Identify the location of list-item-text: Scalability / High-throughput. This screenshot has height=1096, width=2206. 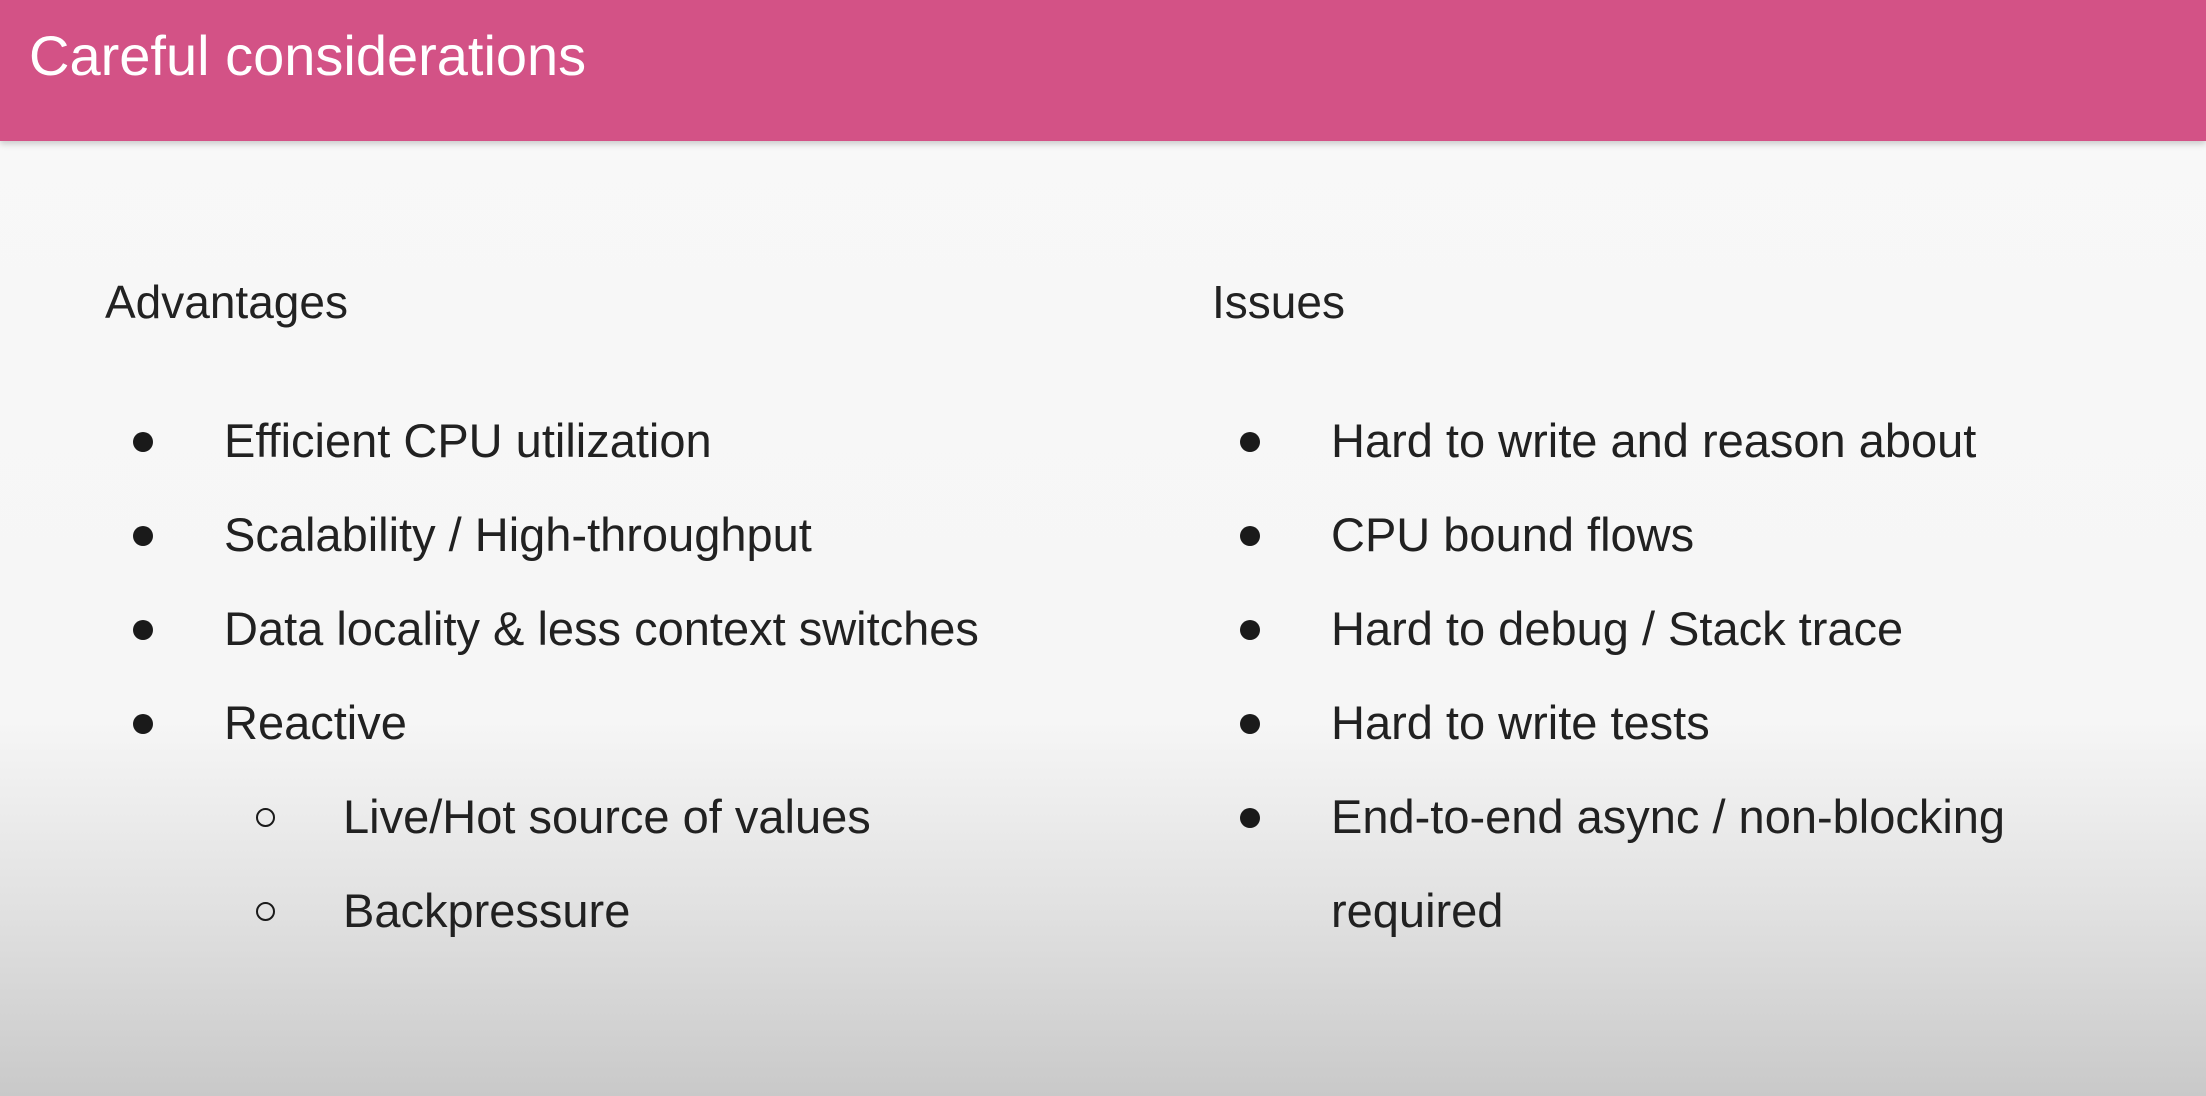
(518, 534).